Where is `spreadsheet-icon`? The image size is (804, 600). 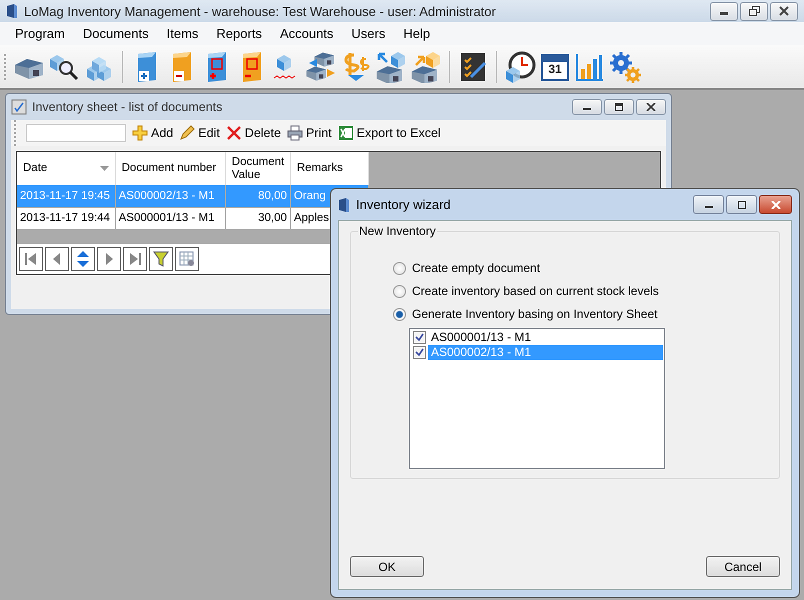
spreadsheet-icon is located at coordinates (346, 133).